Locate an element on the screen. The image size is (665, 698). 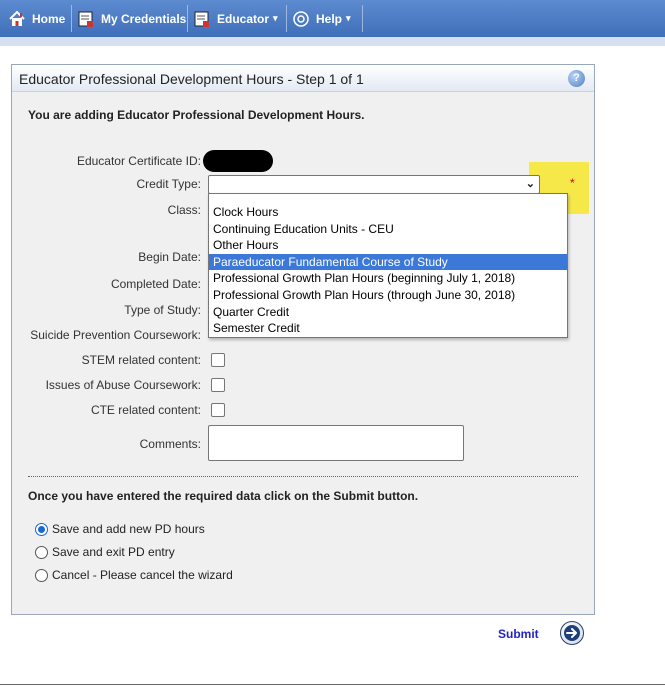
radio-label: Save and add new PD hours is located at coordinates (128, 529).